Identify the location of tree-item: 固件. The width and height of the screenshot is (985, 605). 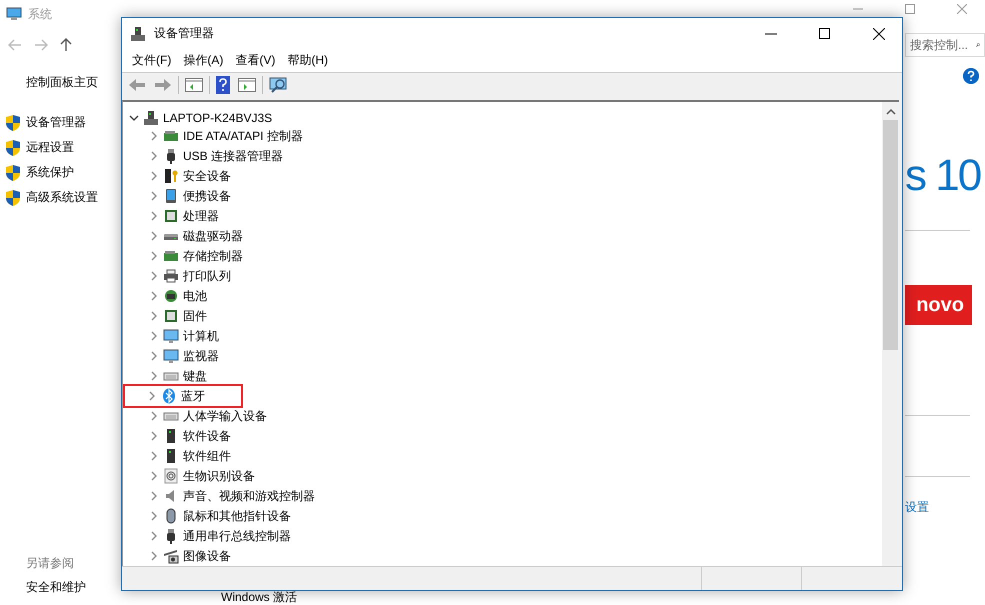
(195, 316).